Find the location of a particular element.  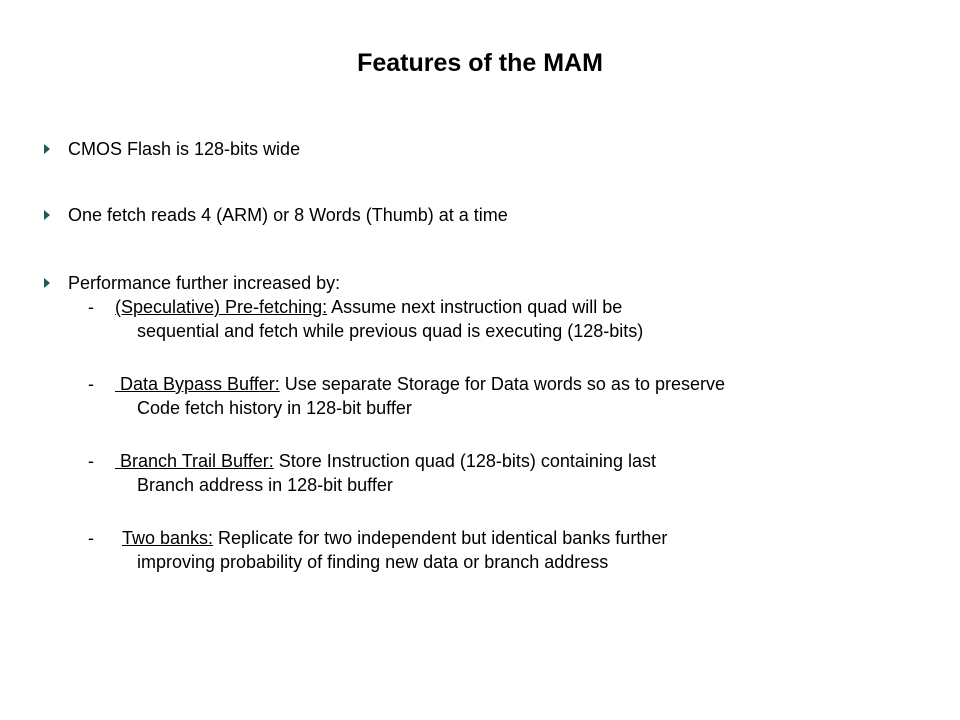

sub-item-line2: Branch address in 128-bit buffer is located at coordinates (265, 485).